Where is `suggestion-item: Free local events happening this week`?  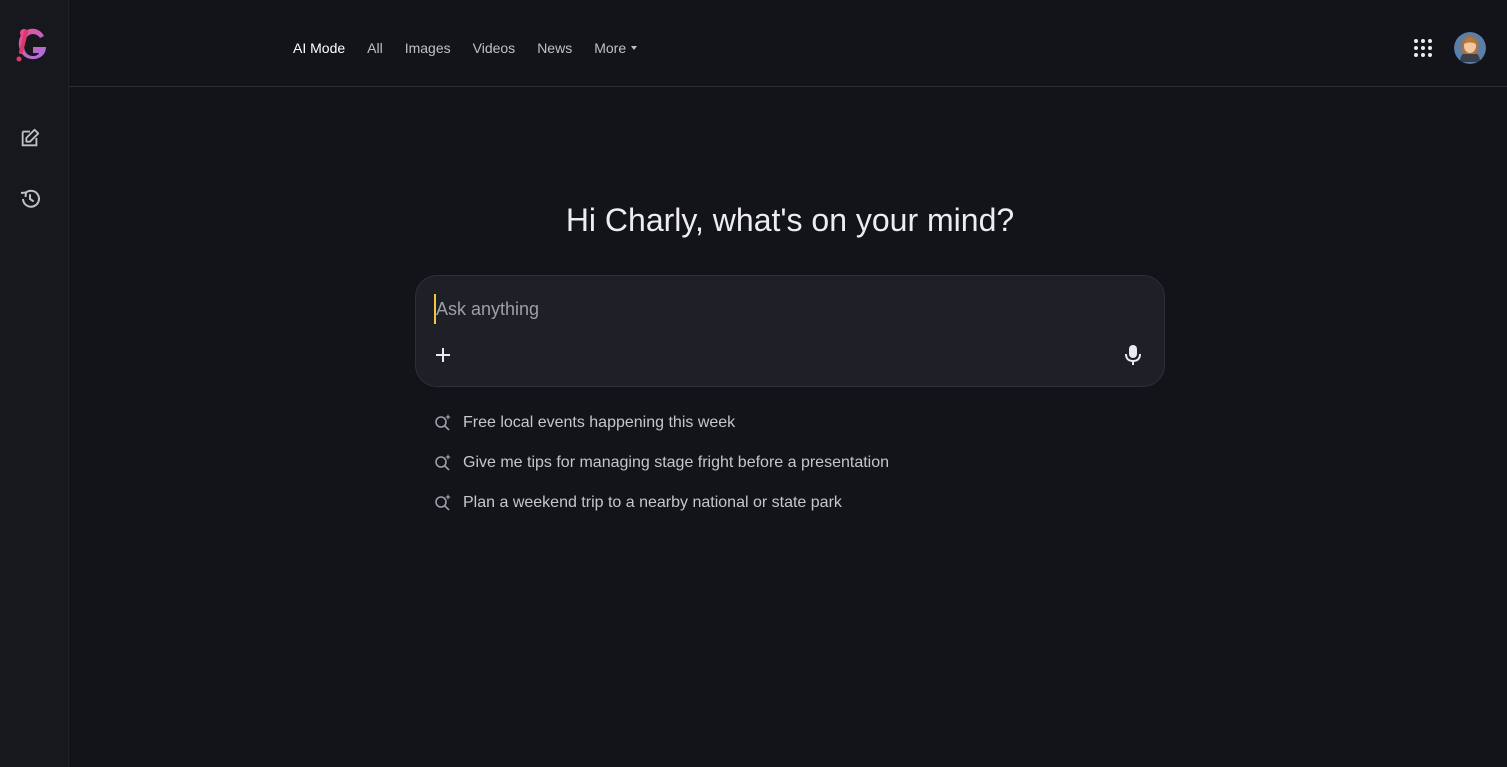 suggestion-item: Free local events happening this week is located at coordinates (661, 423).